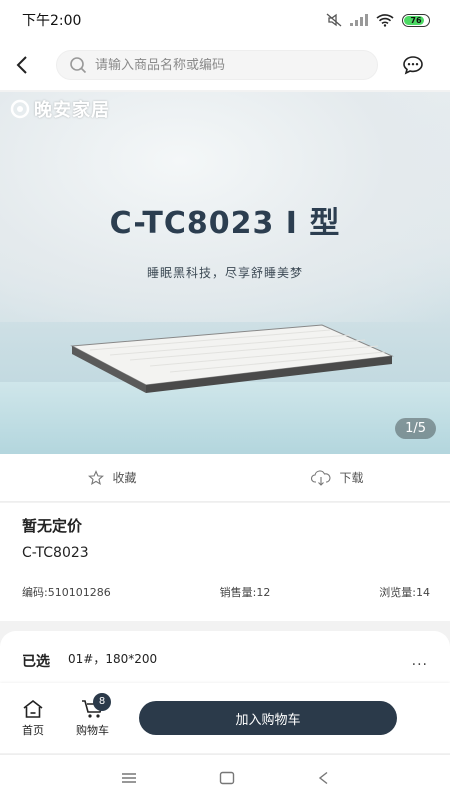 The width and height of the screenshot is (450, 800). I want to click on star-icon, so click(96, 477).